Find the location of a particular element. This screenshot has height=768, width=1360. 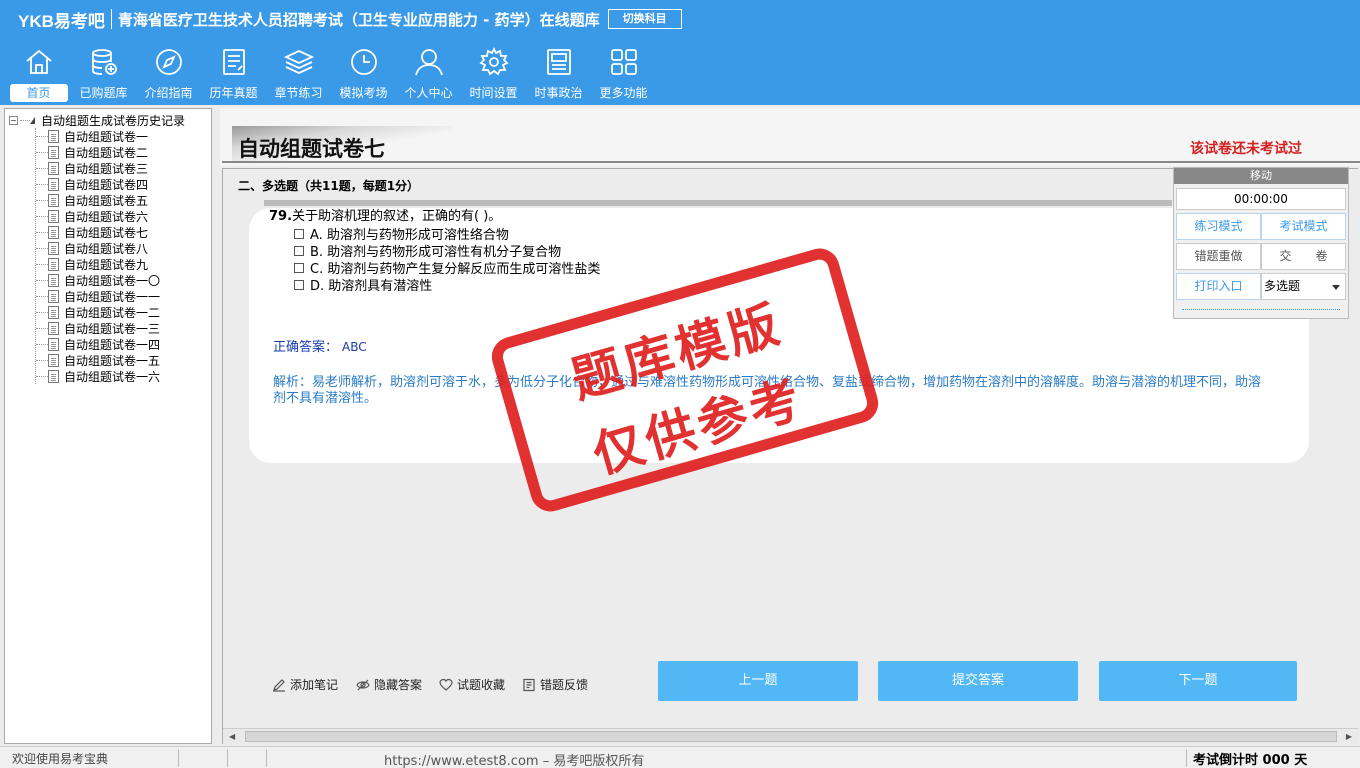

switch-subject-button: 切换科目 is located at coordinates (644, 19).